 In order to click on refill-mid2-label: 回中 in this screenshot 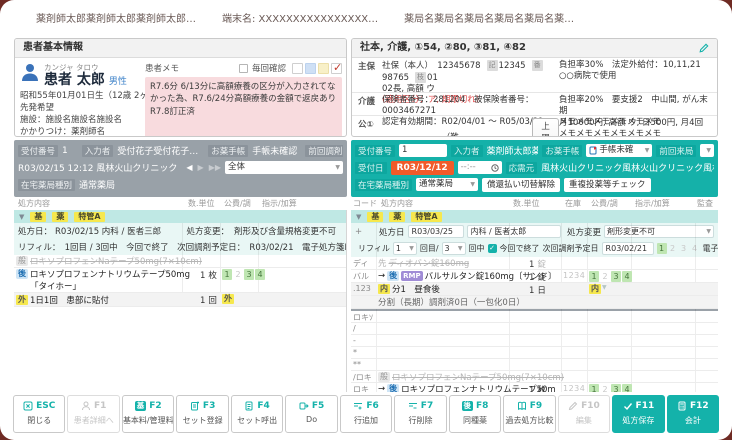, I will do `click(476, 248)`.